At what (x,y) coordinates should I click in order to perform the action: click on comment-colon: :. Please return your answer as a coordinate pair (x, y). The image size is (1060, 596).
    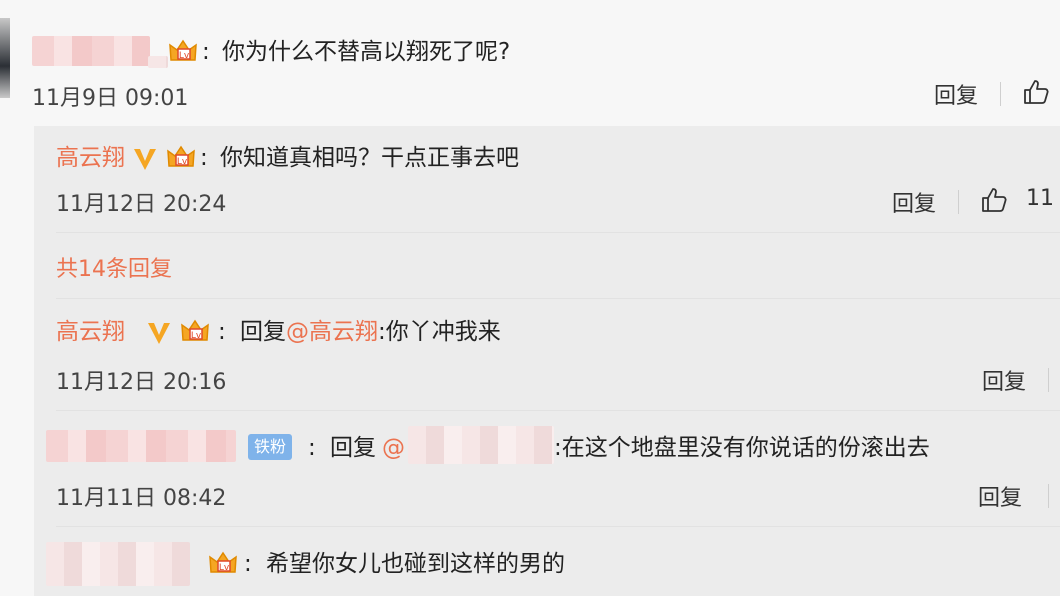
    Looking at the image, I should click on (206, 52).